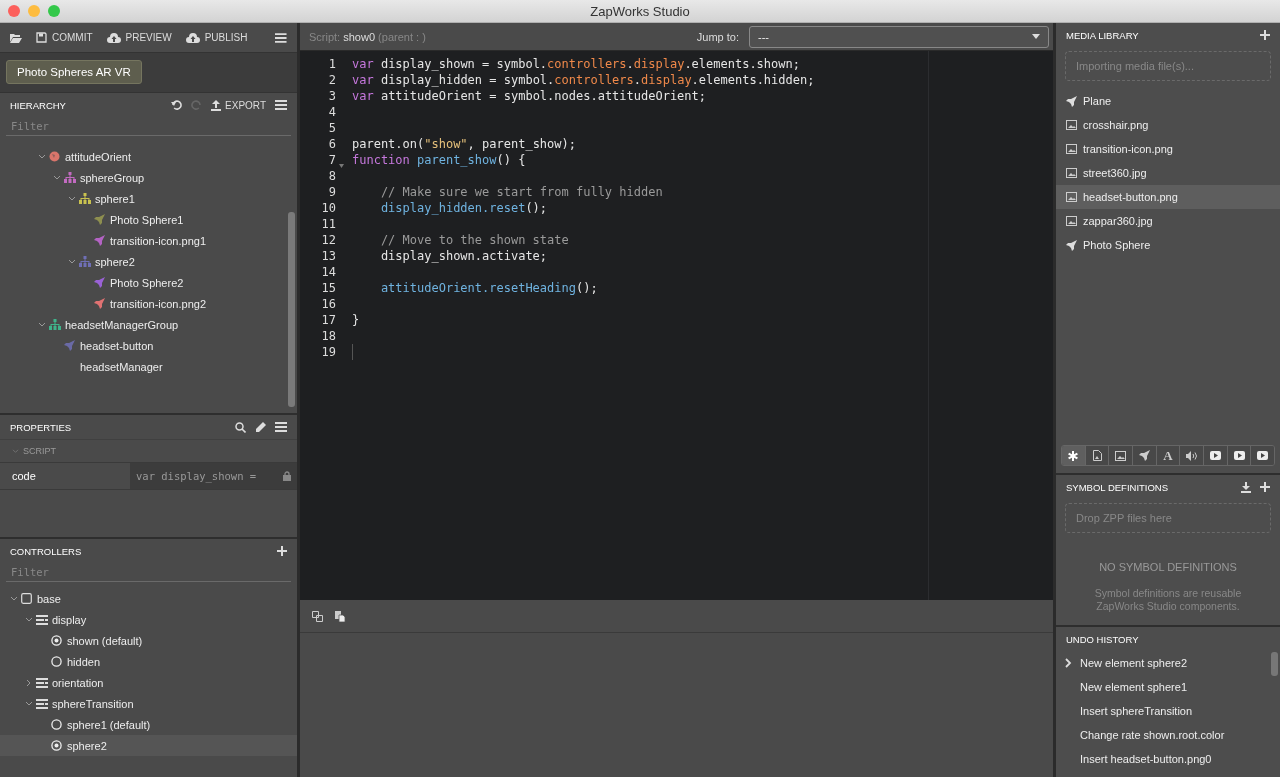 Image resolution: width=1280 pixels, height=777 pixels. Describe the element at coordinates (1168, 221) in the screenshot. I see `media-item: zappar360.jpg` at that location.